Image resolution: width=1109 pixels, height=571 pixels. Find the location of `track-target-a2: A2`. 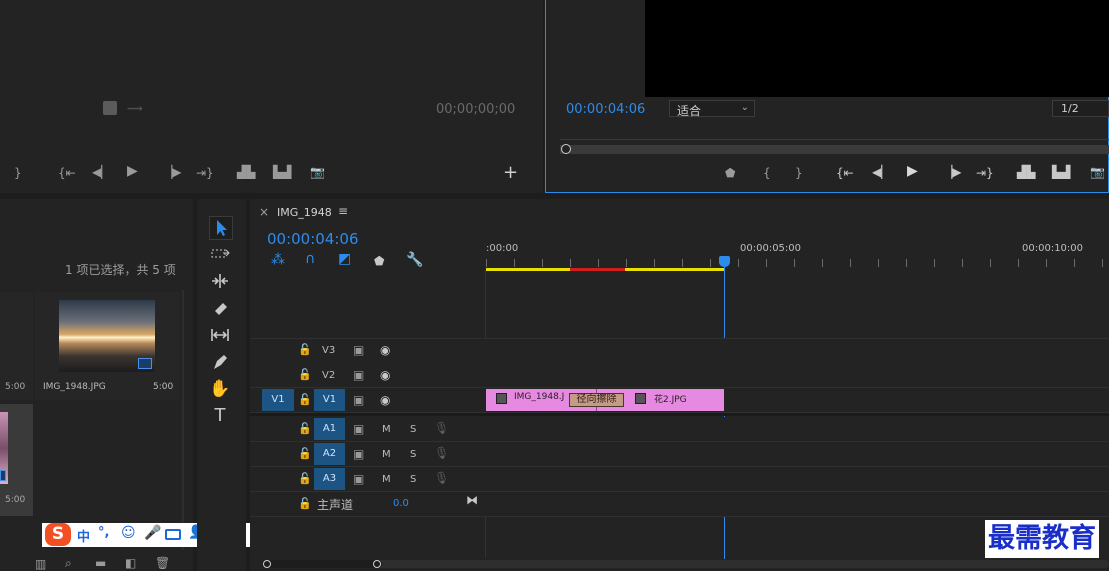

track-target-a2: A2 is located at coordinates (329, 454).